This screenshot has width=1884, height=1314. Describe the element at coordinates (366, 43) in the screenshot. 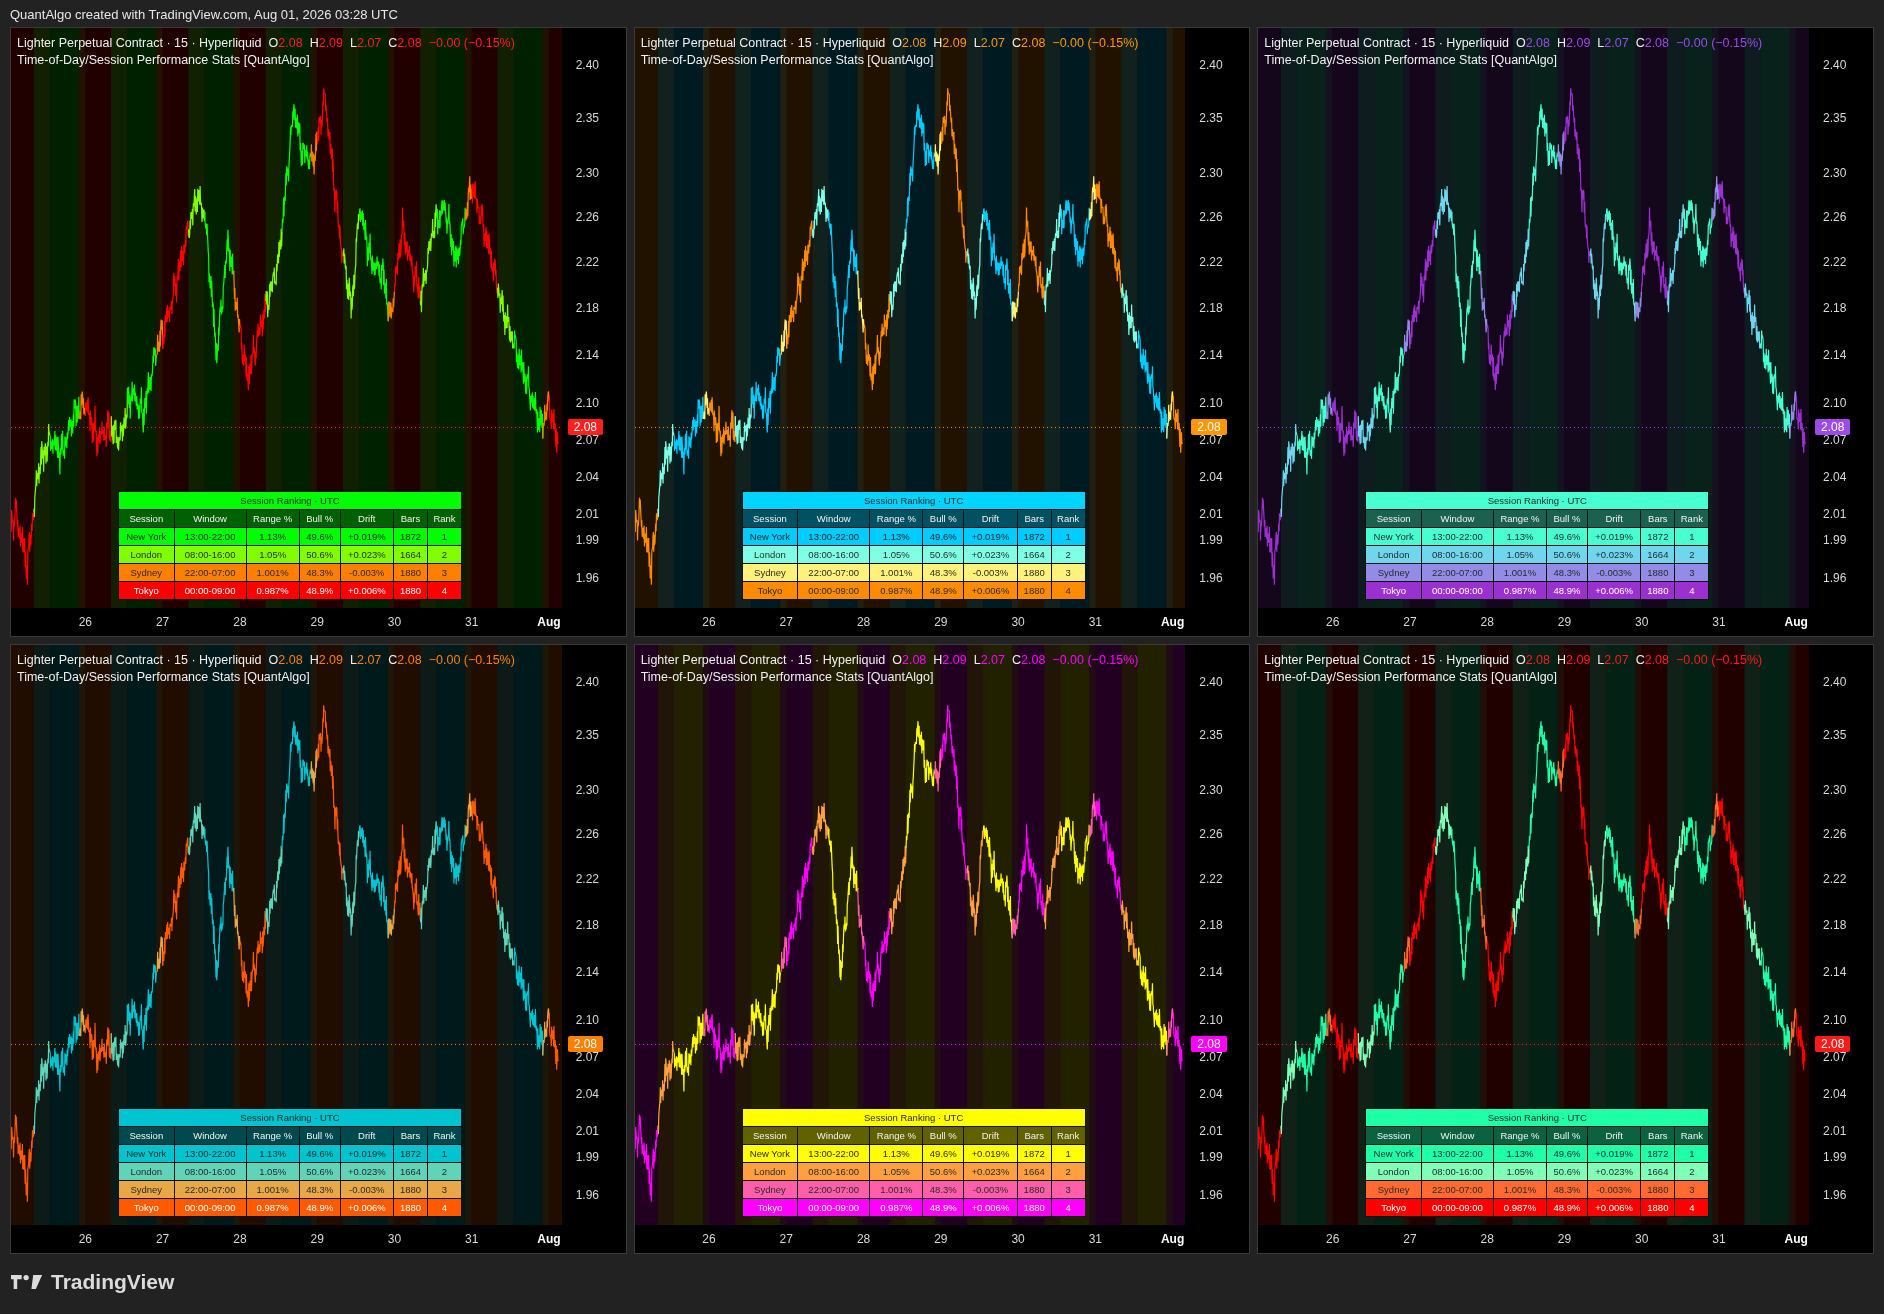

I see `ohlc-value: L2.07` at that location.